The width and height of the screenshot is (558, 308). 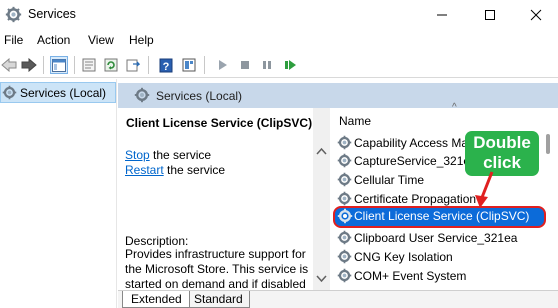 What do you see at coordinates (502, 142) in the screenshot?
I see `callout-line-1: Double` at bounding box center [502, 142].